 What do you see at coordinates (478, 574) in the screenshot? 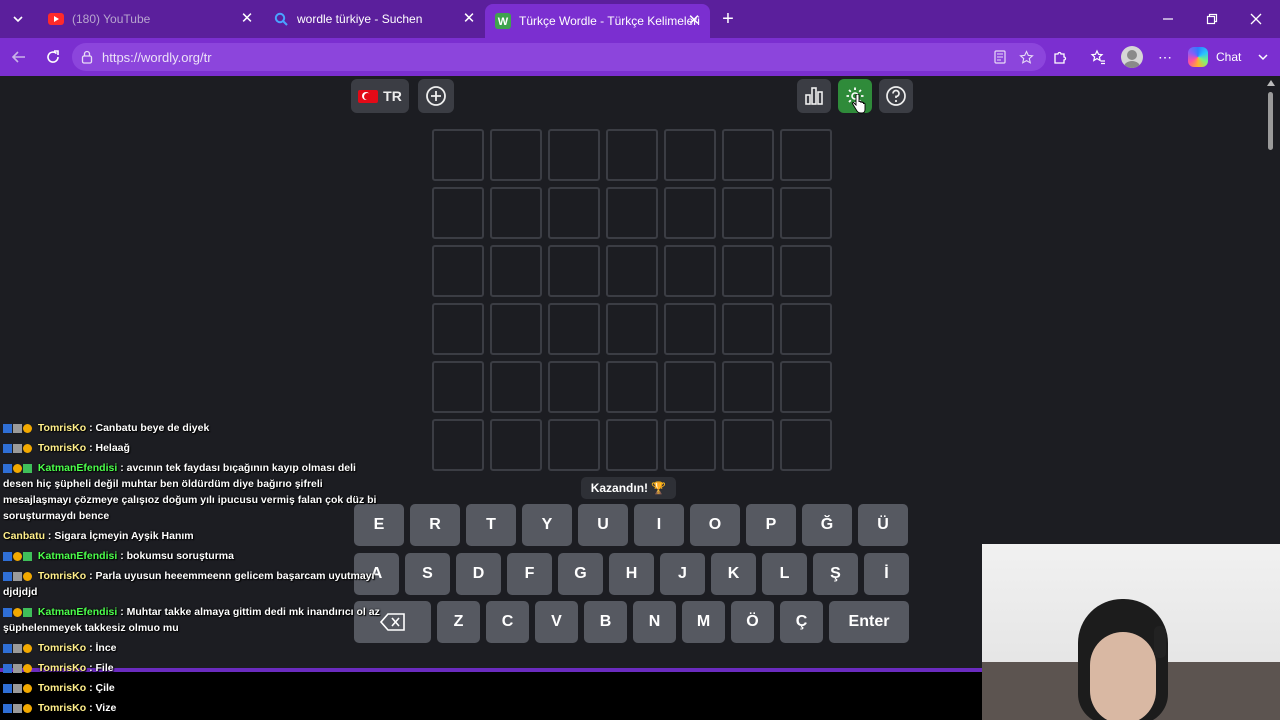
I see `key: D` at bounding box center [478, 574].